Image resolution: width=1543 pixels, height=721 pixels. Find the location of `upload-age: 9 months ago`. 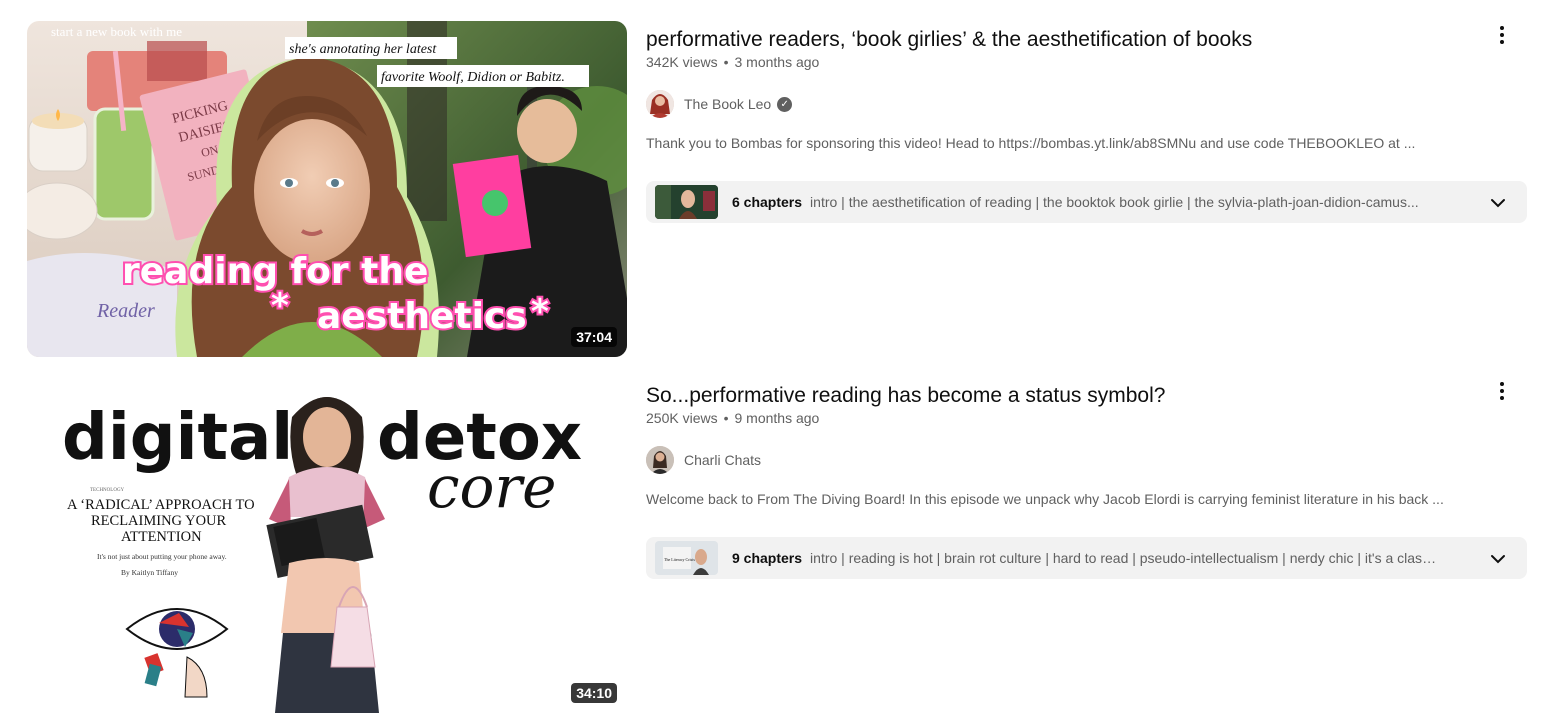

upload-age: 9 months ago is located at coordinates (777, 418).